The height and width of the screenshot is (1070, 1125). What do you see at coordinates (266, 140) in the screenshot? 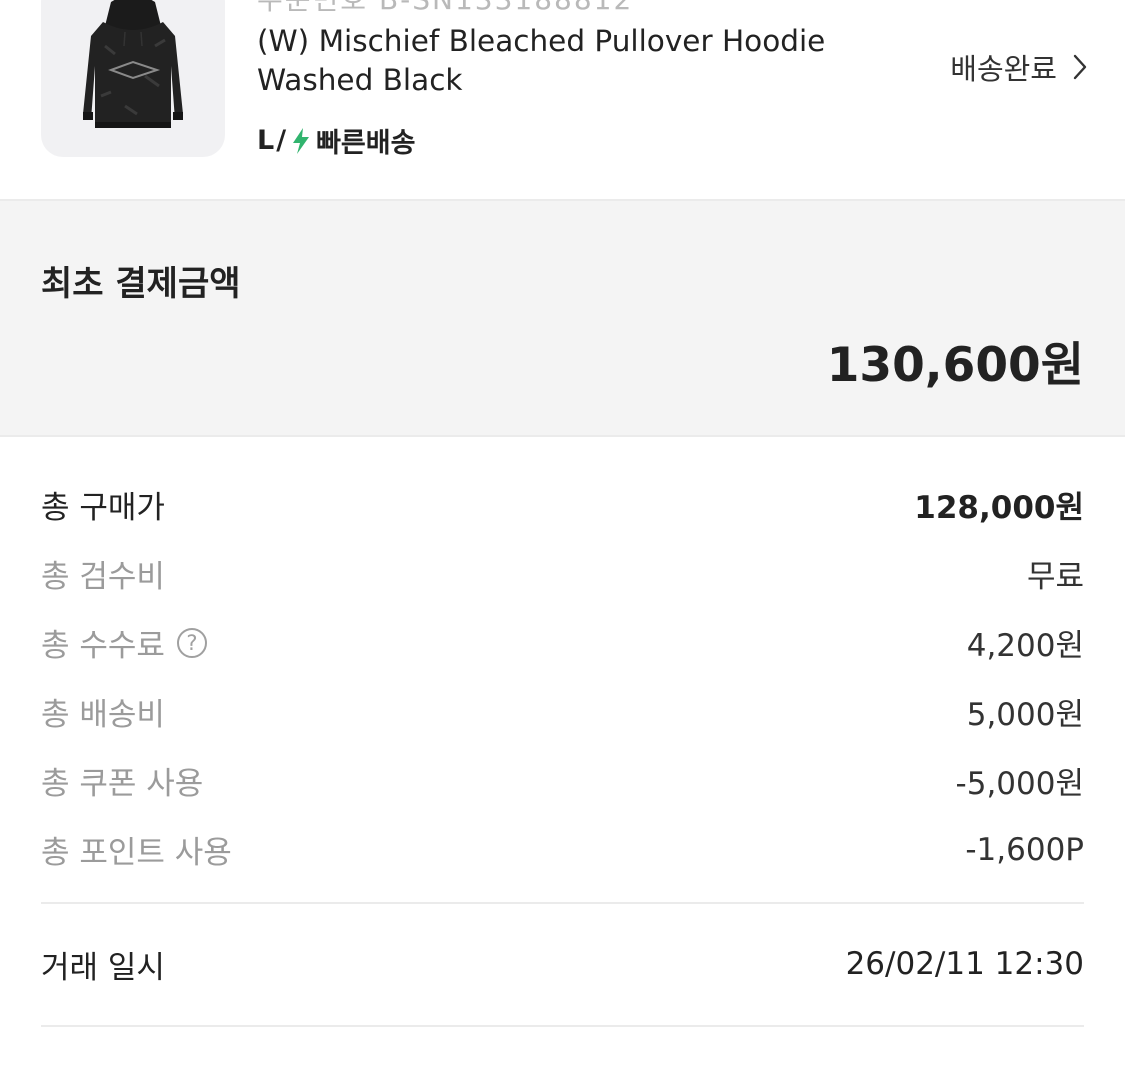
I see `size-label: L` at bounding box center [266, 140].